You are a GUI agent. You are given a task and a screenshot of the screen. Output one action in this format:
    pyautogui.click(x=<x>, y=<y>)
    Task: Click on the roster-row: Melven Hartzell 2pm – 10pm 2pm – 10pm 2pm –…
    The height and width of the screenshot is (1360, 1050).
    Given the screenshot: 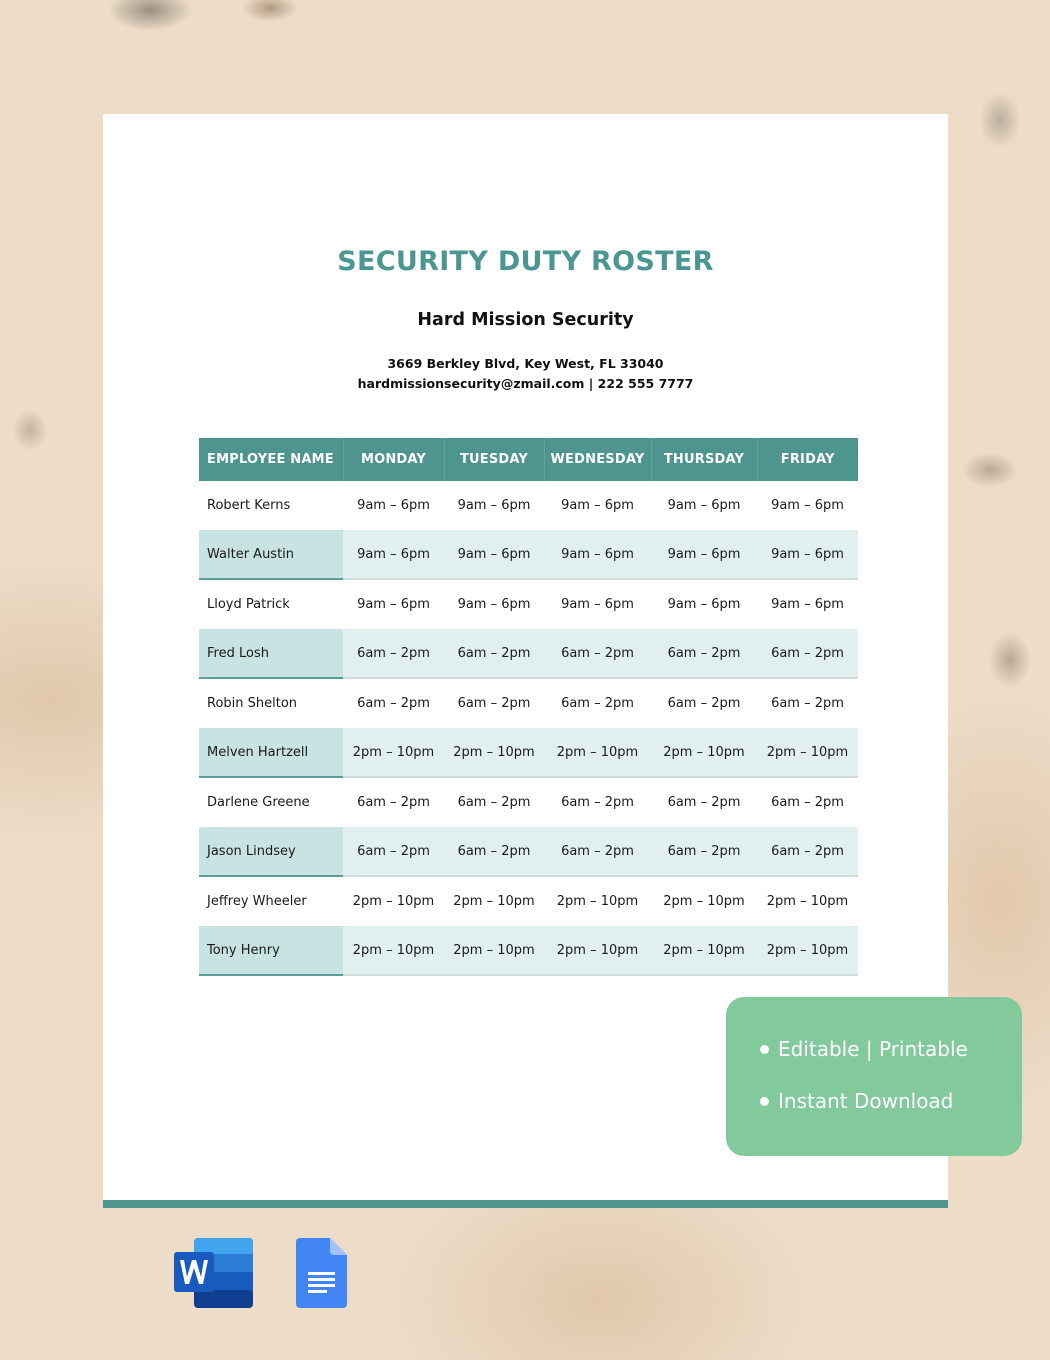 What is the action you would take?
    pyautogui.click(x=528, y=752)
    